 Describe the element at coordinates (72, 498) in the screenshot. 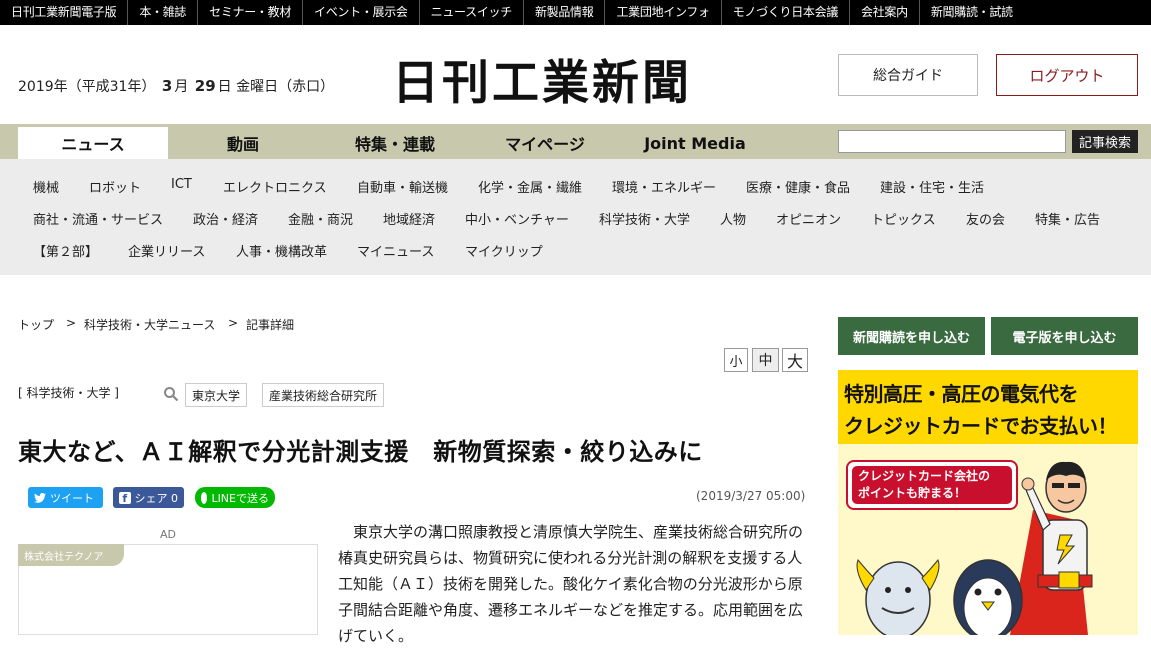

I see `tweet-label: ツイート` at that location.